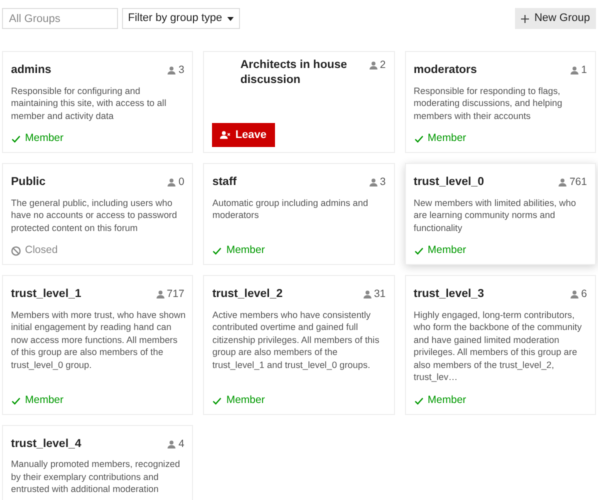  What do you see at coordinates (46, 294) in the screenshot?
I see `group-name: trust_level_1` at bounding box center [46, 294].